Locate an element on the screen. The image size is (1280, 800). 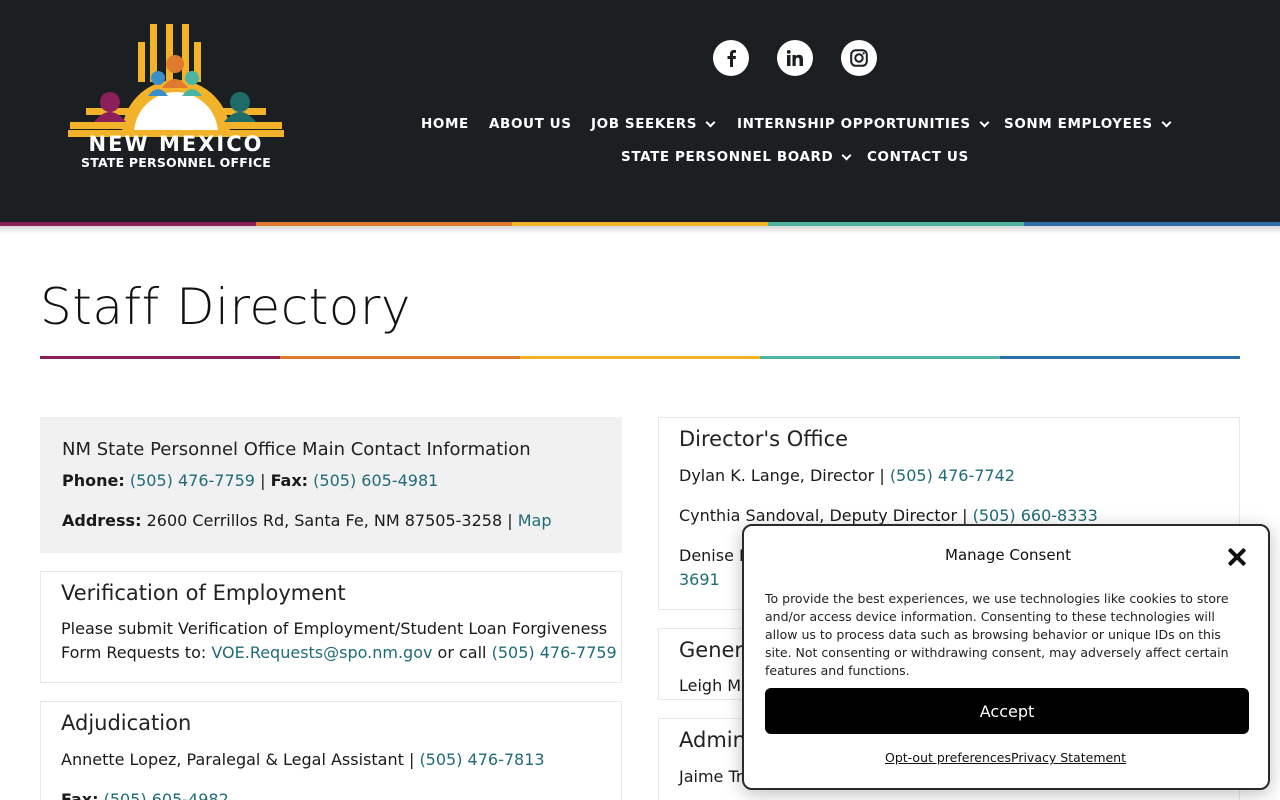
map-link: Map is located at coordinates (535, 520).